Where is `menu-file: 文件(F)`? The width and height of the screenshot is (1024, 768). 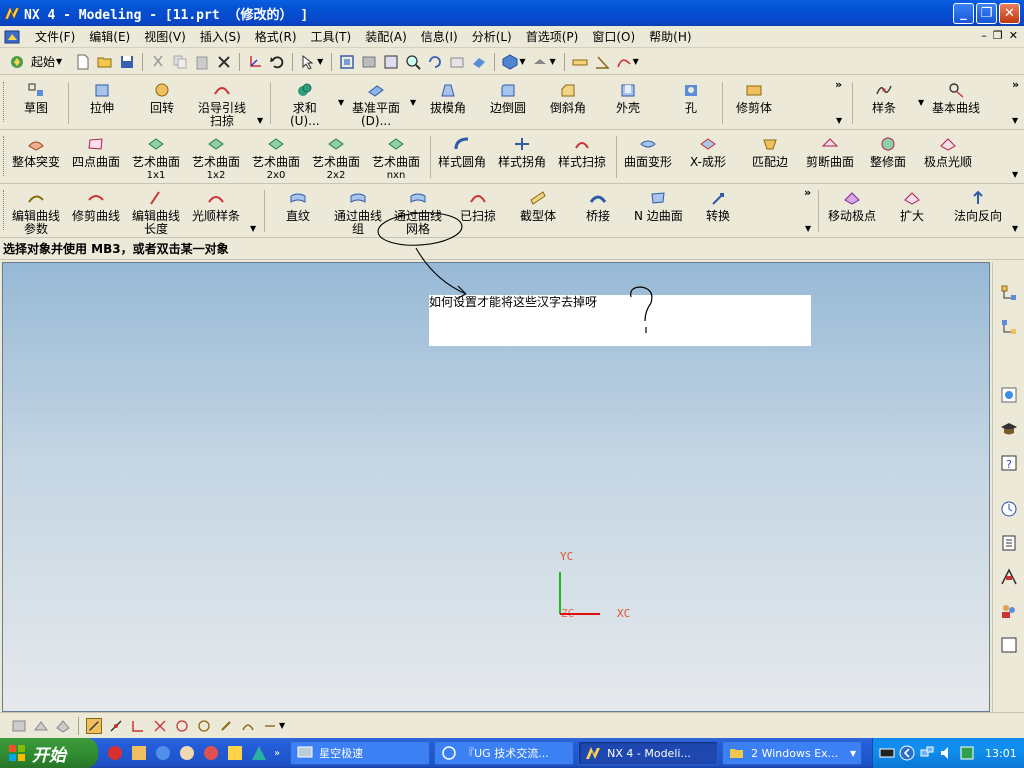 menu-file: 文件(F) is located at coordinates (55, 37).